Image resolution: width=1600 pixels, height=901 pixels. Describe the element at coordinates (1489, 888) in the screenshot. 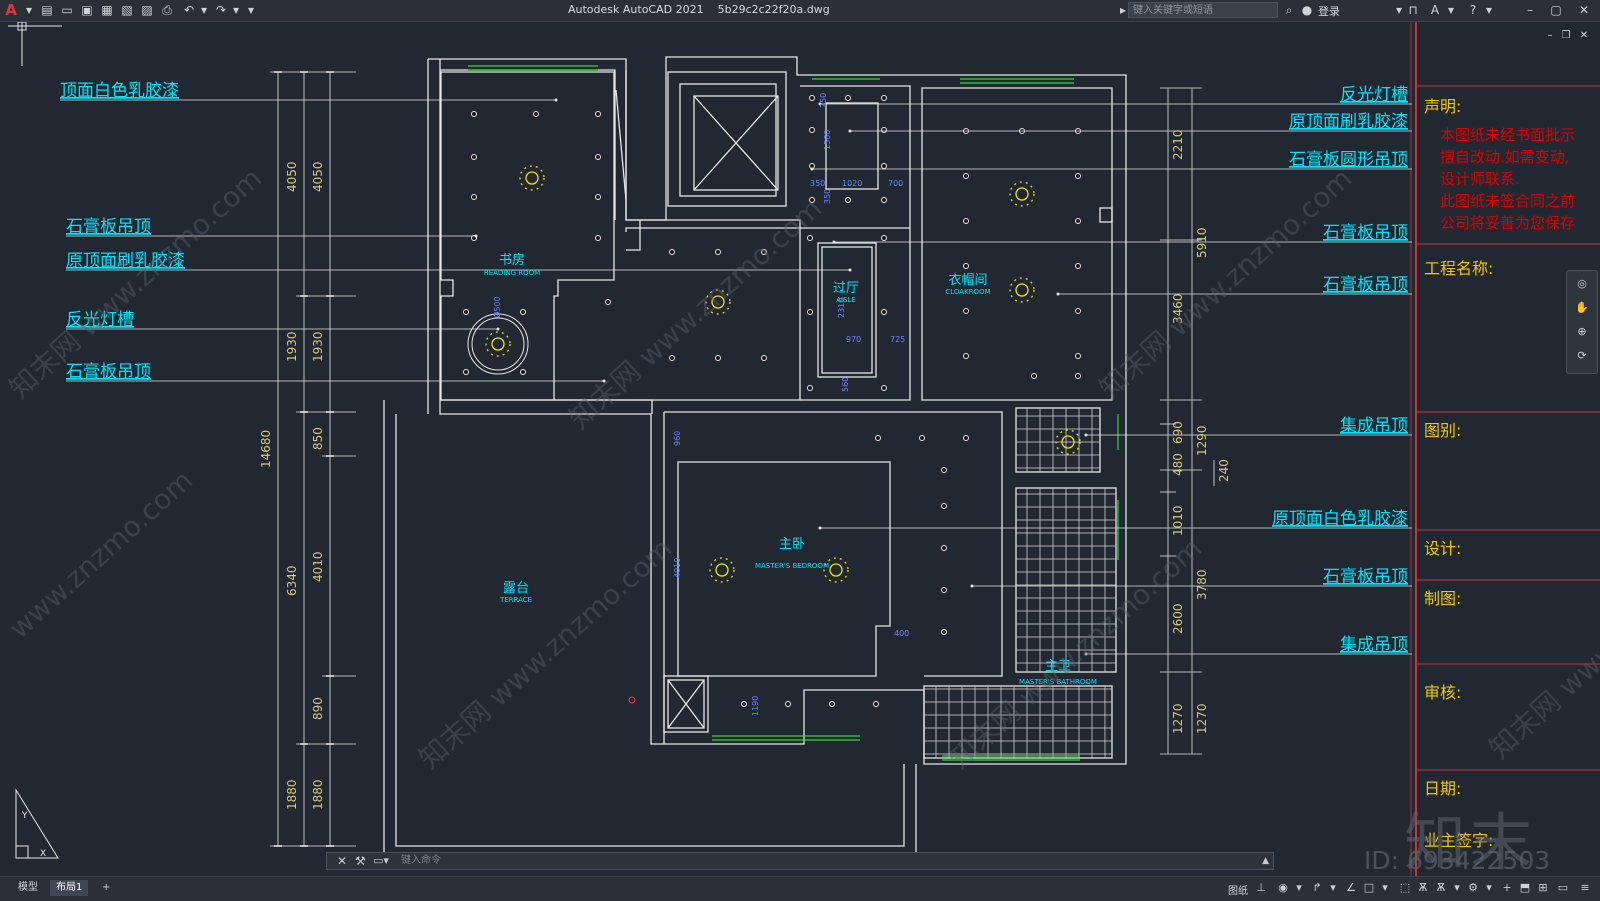

I see `workspace-dropdown-icon: ▾` at that location.